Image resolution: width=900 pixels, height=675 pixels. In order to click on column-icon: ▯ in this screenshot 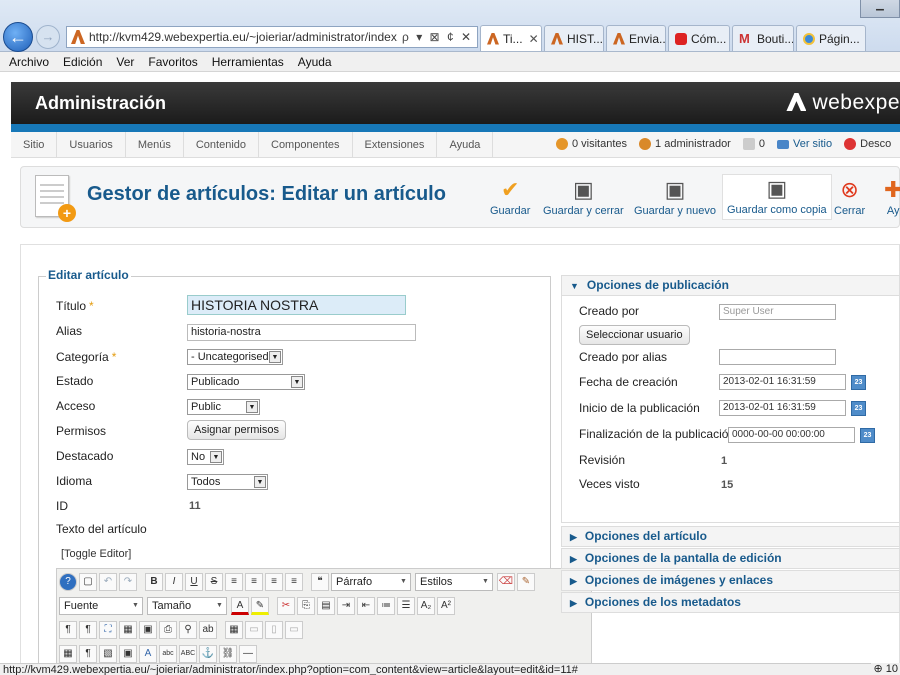, I will do `click(274, 630)`.